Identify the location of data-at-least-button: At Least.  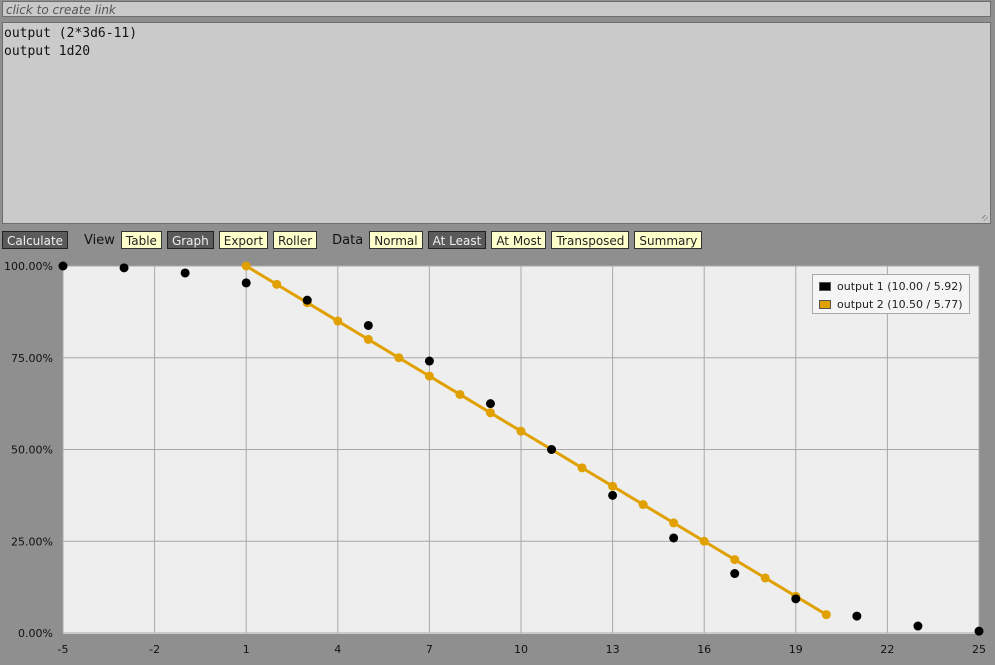
(457, 240).